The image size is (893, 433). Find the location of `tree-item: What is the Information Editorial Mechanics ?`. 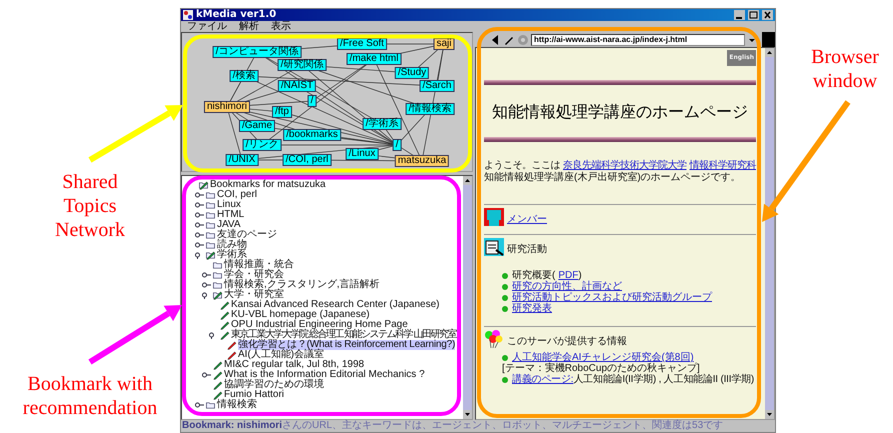

tree-item: What is the Information Editorial Mechanics ? is located at coordinates (324, 375).